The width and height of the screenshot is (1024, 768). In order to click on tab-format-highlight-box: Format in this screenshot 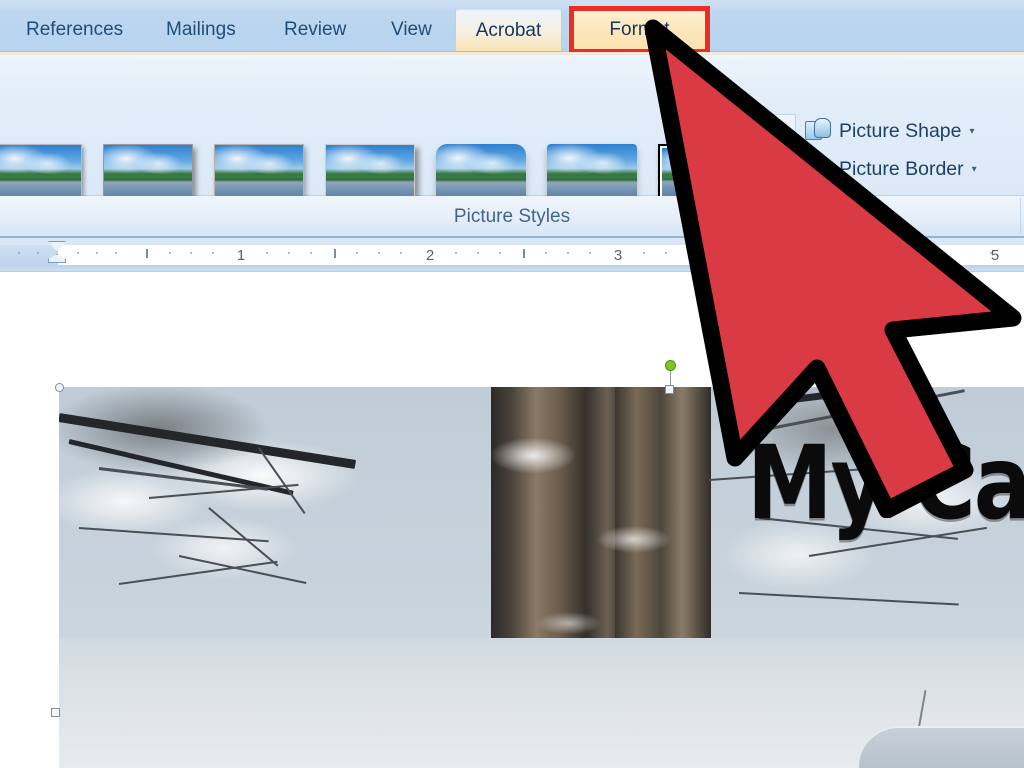, I will do `click(639, 30)`.